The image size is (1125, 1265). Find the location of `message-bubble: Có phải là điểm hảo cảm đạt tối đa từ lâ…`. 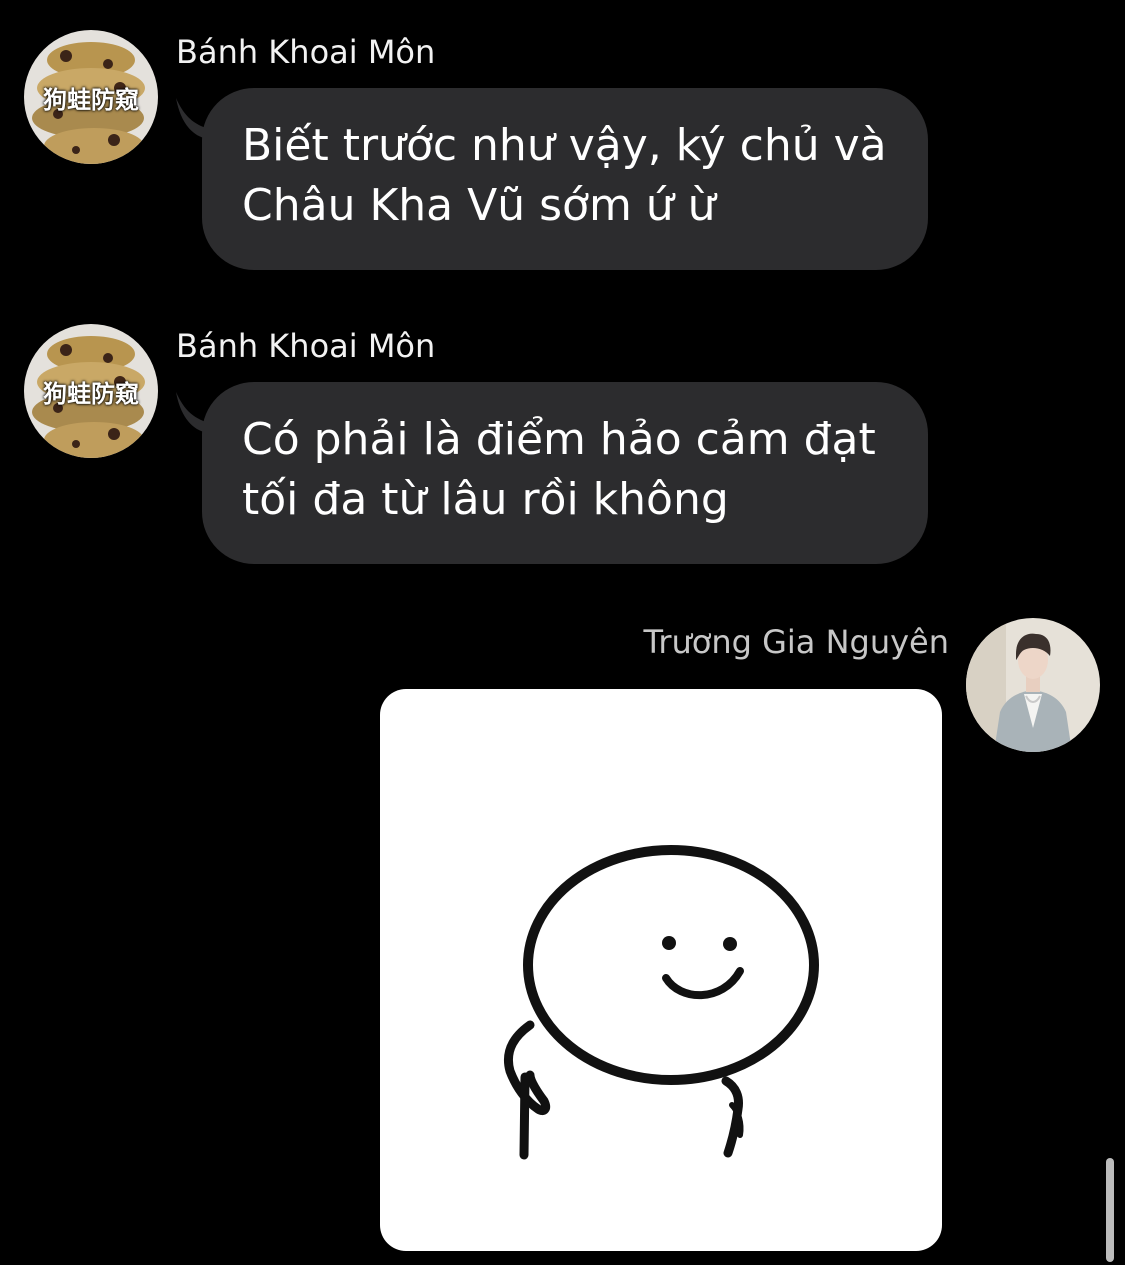

message-bubble: Có phải là điểm hảo cảm đạt tối đa từ lâ… is located at coordinates (565, 473).